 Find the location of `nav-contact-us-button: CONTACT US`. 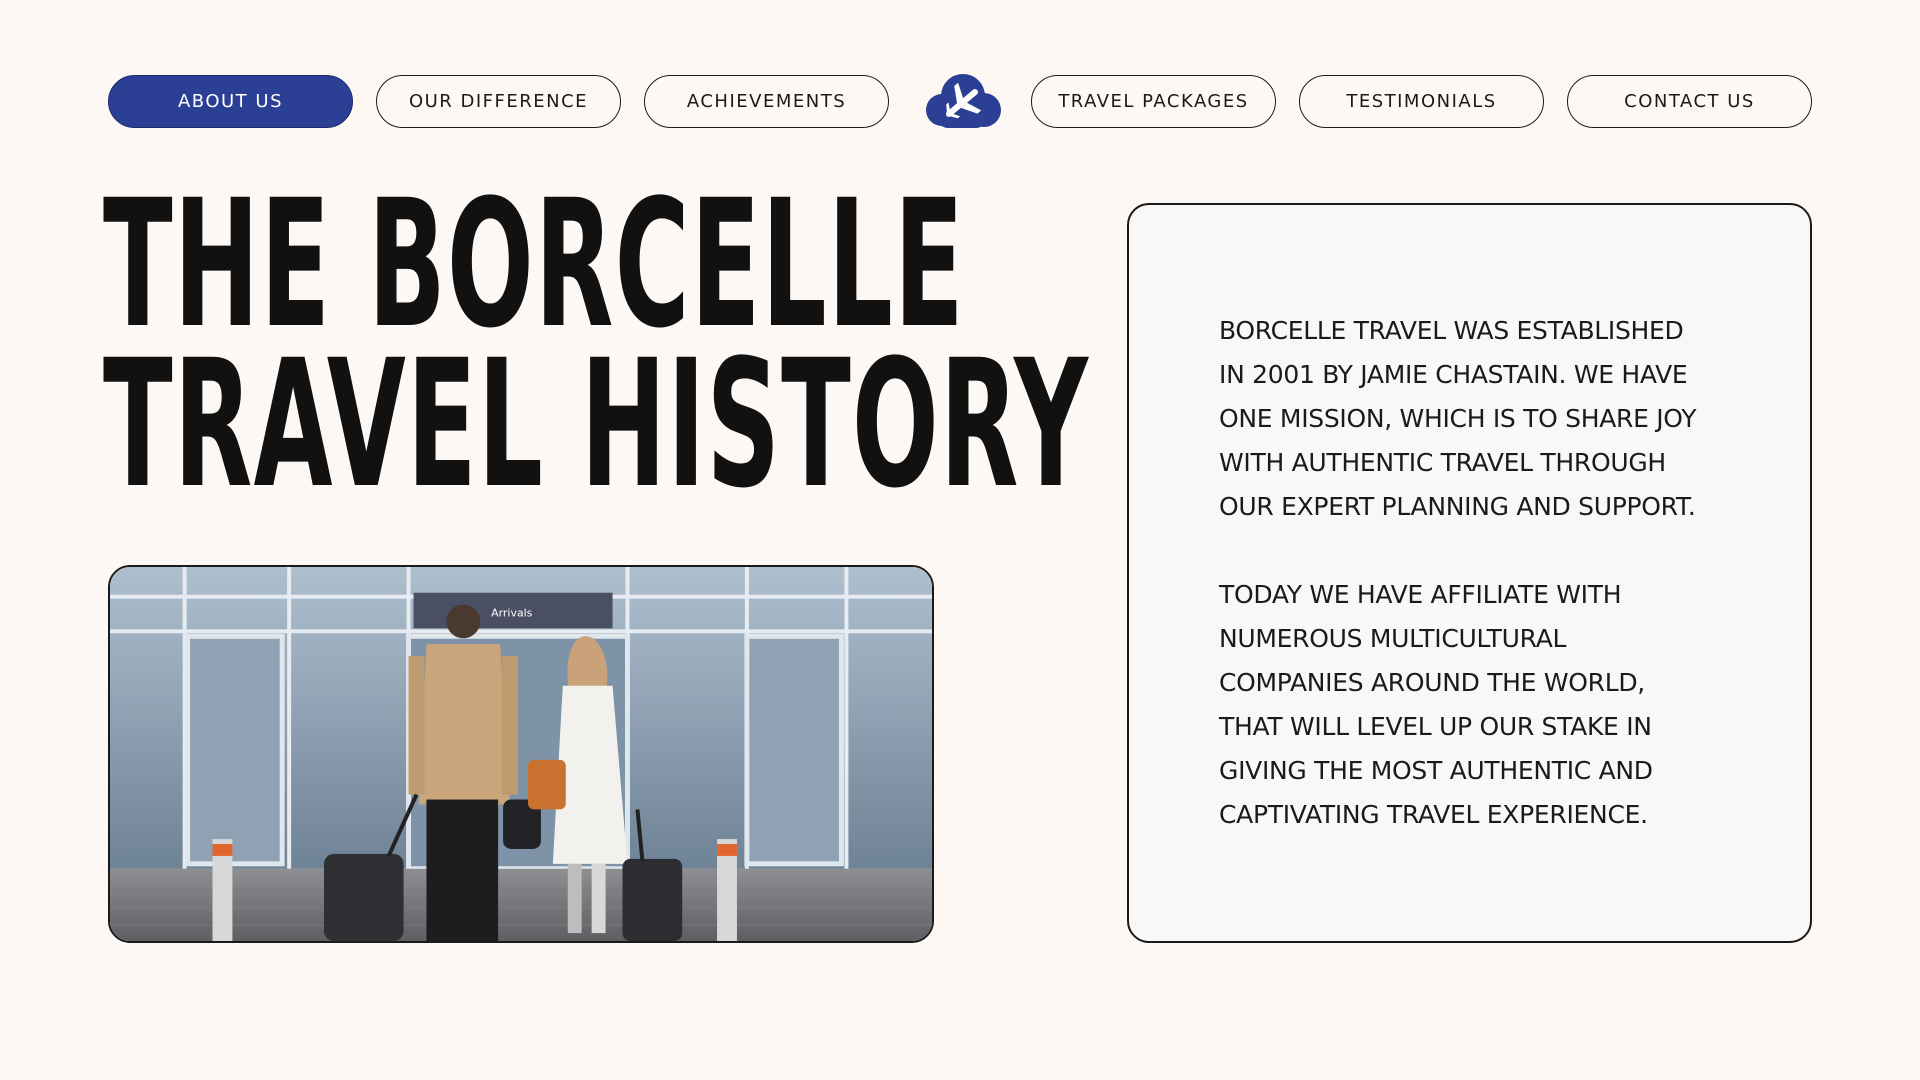

nav-contact-us-button: CONTACT US is located at coordinates (1689, 101).